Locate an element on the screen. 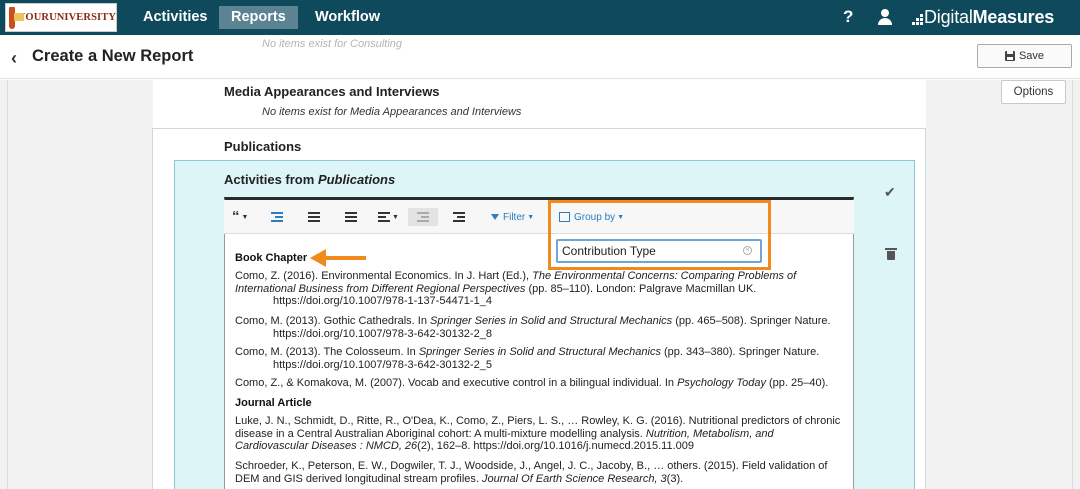 The image size is (1080, 489). save-button: Save is located at coordinates (1024, 56).